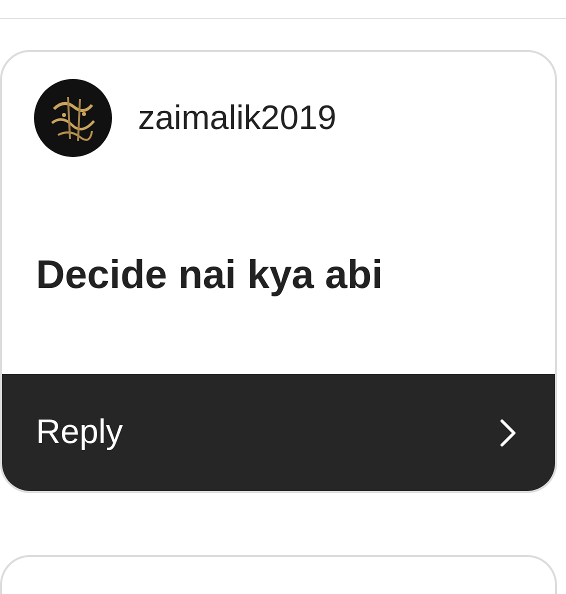  What do you see at coordinates (237, 118) in the screenshot?
I see `username: zaimalik2019` at bounding box center [237, 118].